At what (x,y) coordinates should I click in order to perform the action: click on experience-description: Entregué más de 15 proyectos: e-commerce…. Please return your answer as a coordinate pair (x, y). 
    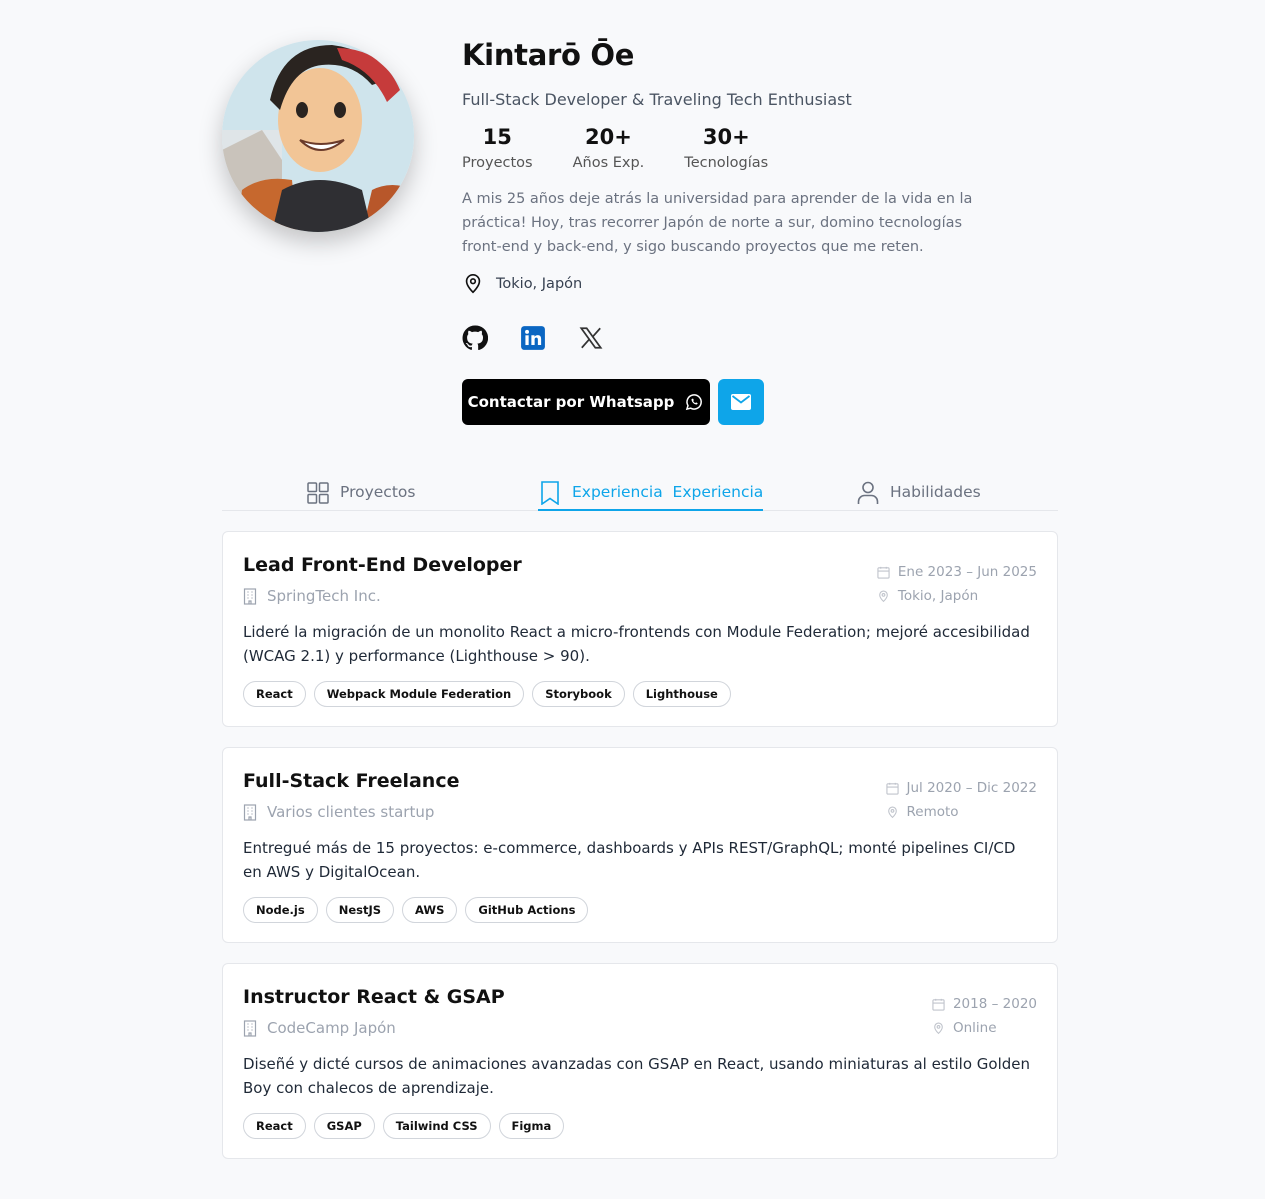
    Looking at the image, I should click on (629, 860).